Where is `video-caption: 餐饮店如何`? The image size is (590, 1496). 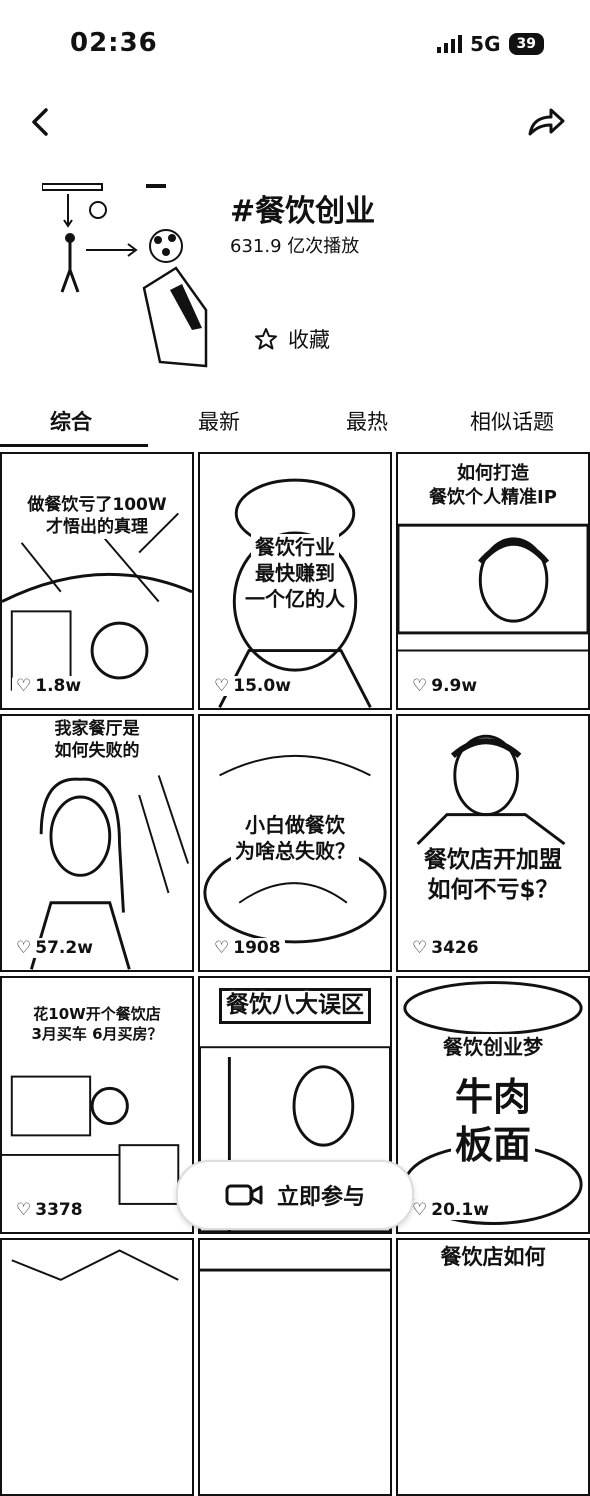 video-caption: 餐饮店如何 is located at coordinates (493, 1258).